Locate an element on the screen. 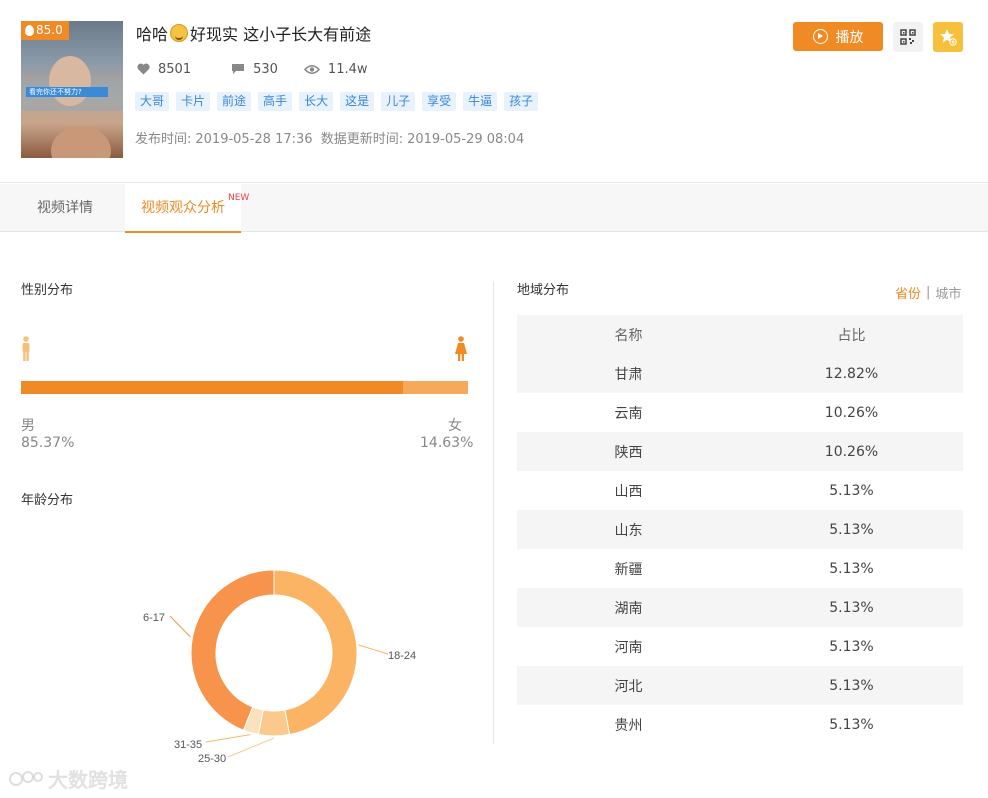 This screenshot has width=988, height=798. donut-label: 18-24 is located at coordinates (402, 656).